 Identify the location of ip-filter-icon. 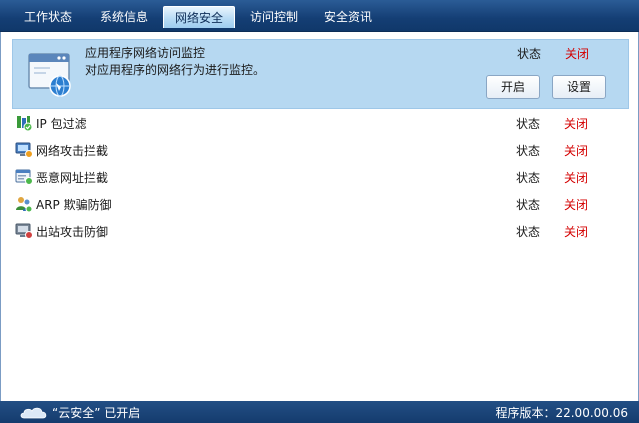
(25, 124).